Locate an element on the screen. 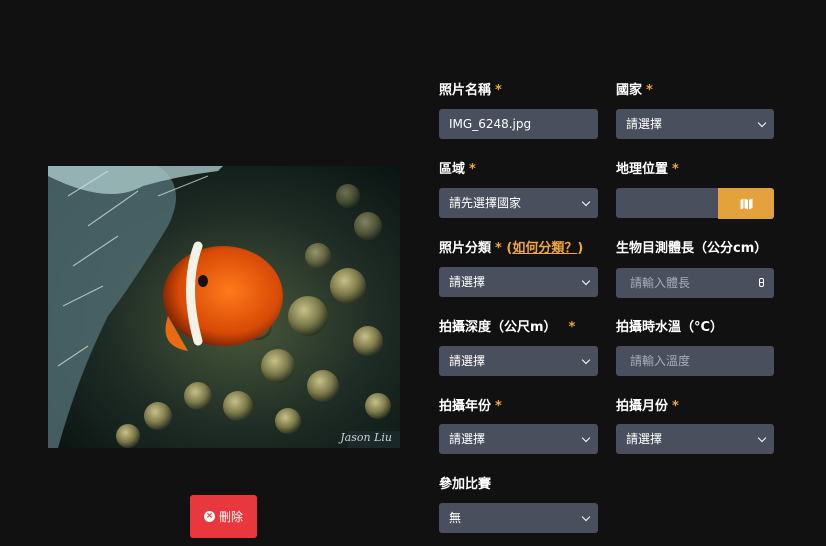 The height and width of the screenshot is (546, 826). depth-label: 拍攝深度（公尺m） * is located at coordinates (507, 327).